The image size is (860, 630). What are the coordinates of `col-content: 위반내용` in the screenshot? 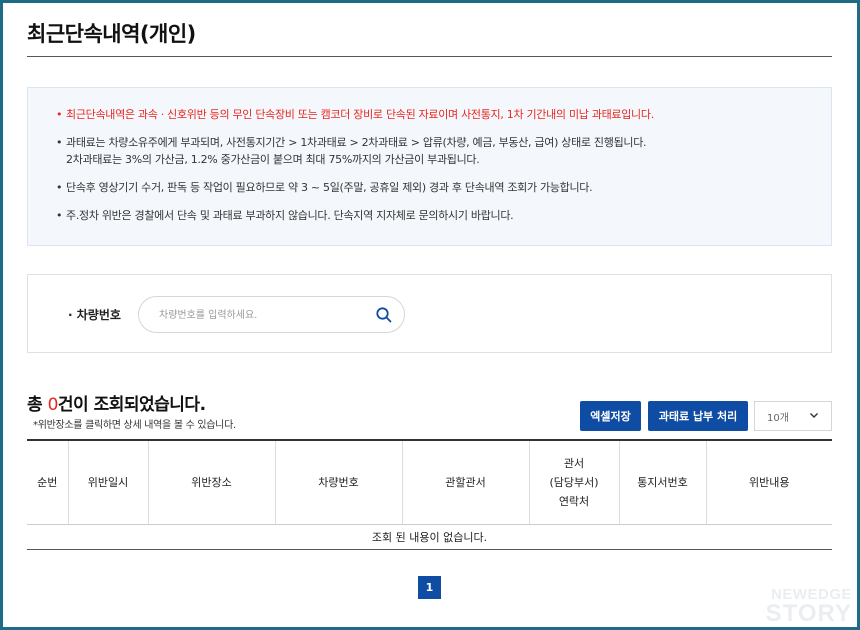 It's located at (769, 482).